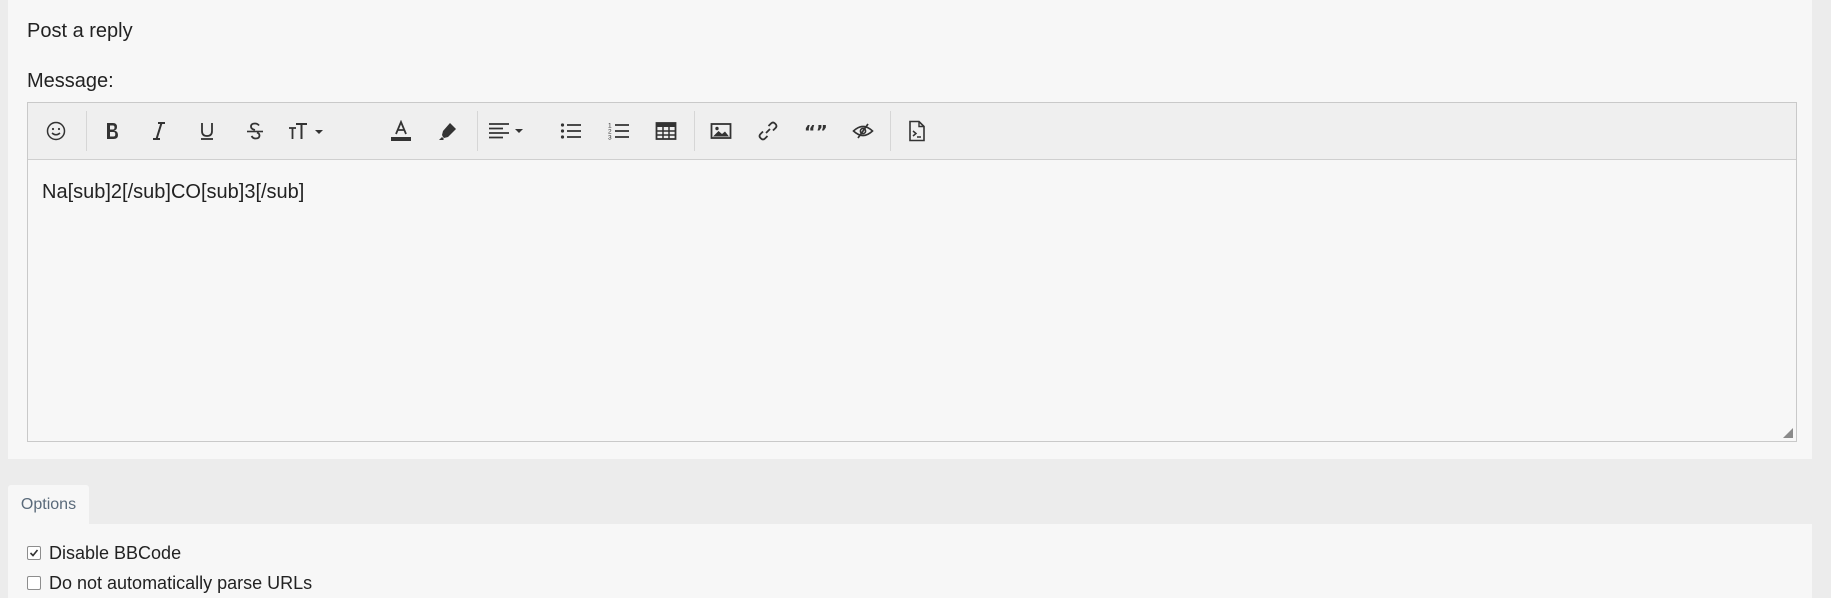  Describe the element at coordinates (181, 582) in the screenshot. I see `no-parse-urls-label: Do not automatically parse URLs` at that location.